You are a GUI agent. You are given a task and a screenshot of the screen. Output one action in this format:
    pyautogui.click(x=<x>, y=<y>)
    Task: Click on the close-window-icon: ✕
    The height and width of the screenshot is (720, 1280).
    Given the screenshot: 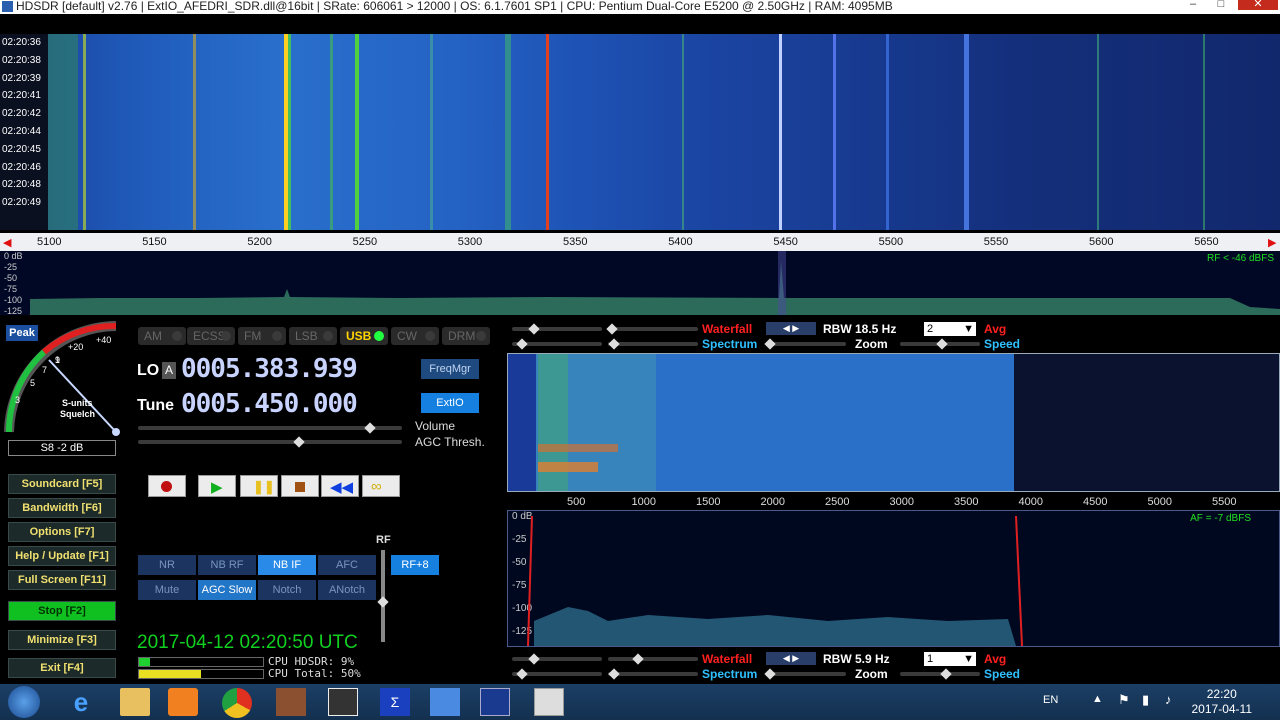 What is the action you would take?
    pyautogui.click(x=1258, y=5)
    